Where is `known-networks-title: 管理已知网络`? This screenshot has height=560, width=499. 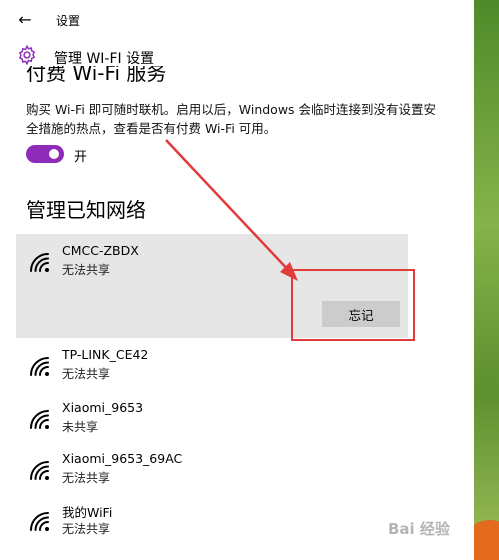 known-networks-title: 管理已知网络 is located at coordinates (86, 210).